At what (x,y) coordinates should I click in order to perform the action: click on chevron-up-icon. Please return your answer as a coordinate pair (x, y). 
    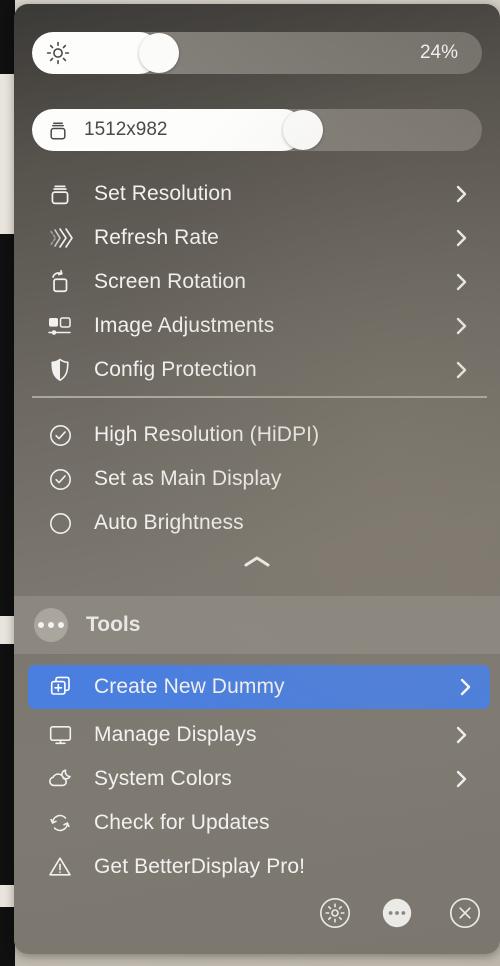
    Looking at the image, I should click on (257, 562).